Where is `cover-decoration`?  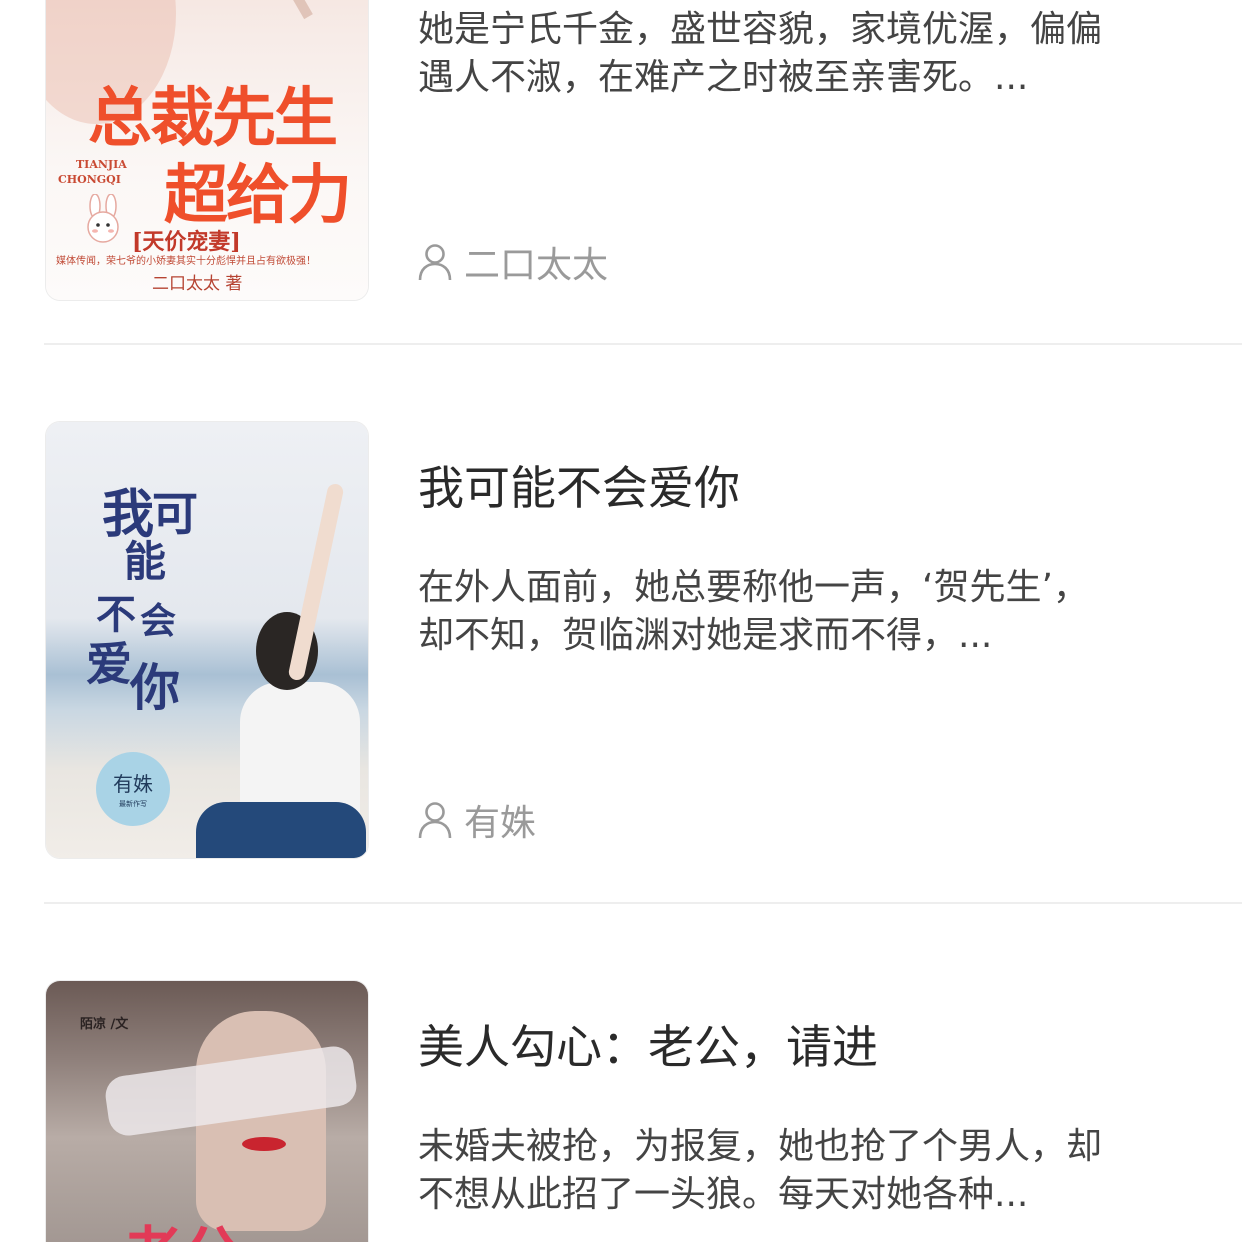 cover-decoration is located at coordinates (281, 10).